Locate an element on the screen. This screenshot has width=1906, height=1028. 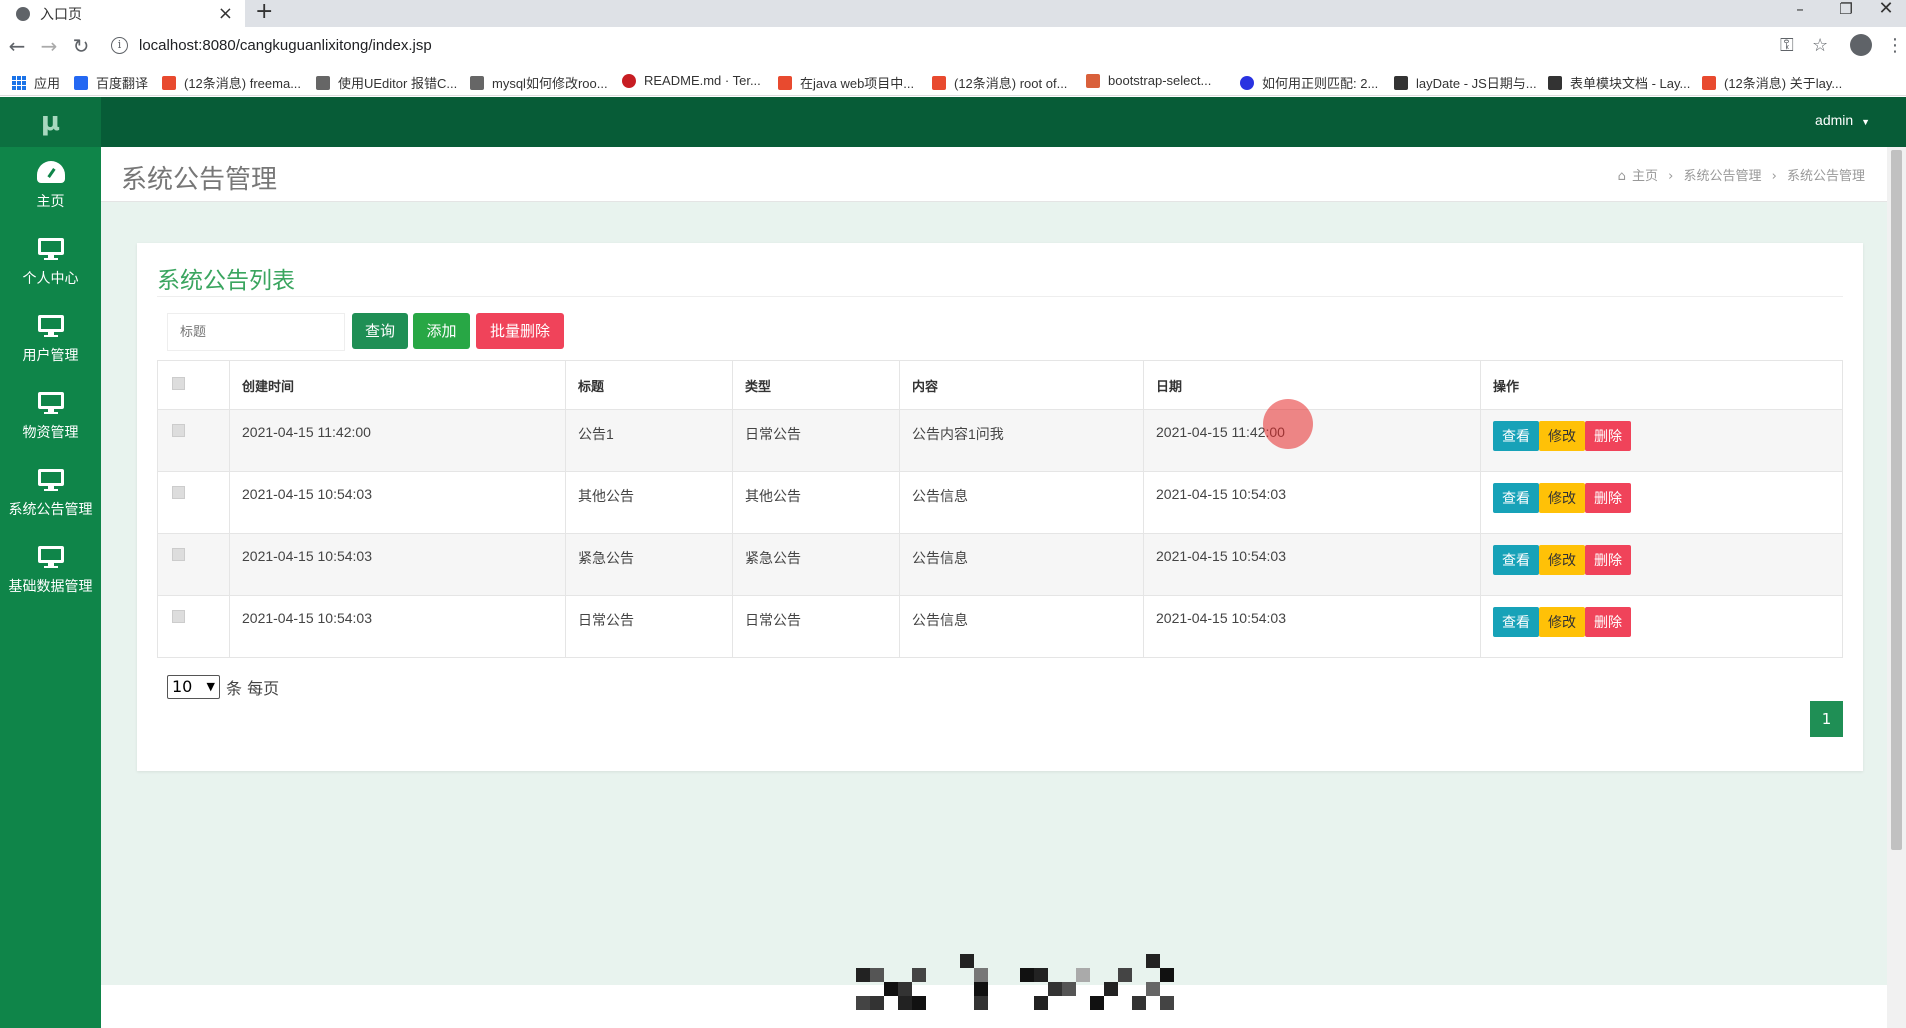
divider is located at coordinates (1000, 296).